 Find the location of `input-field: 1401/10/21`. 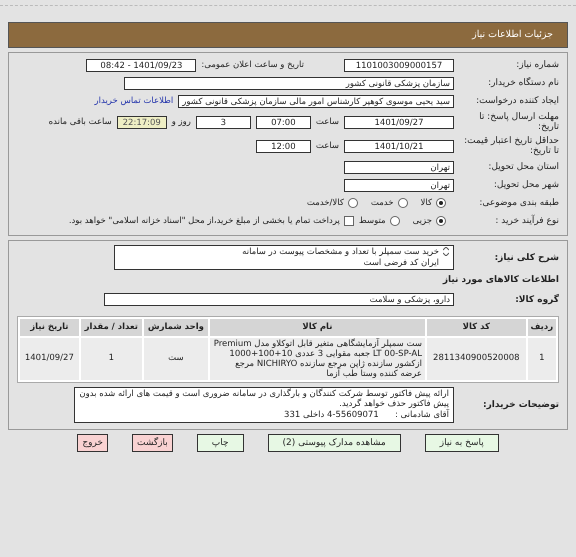

input-field: 1401/10/21 is located at coordinates (399, 146).